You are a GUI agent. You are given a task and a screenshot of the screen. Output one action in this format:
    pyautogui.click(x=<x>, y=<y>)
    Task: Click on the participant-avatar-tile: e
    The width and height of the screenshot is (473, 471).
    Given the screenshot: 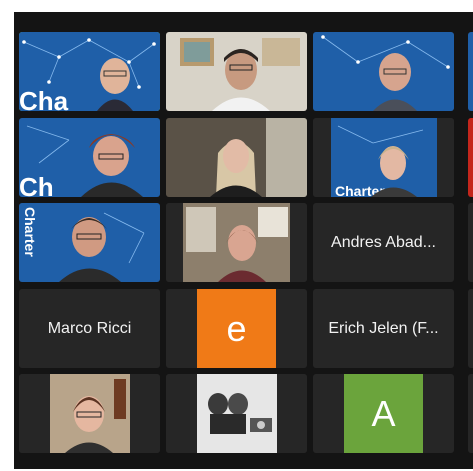 What is the action you would take?
    pyautogui.click(x=236, y=328)
    